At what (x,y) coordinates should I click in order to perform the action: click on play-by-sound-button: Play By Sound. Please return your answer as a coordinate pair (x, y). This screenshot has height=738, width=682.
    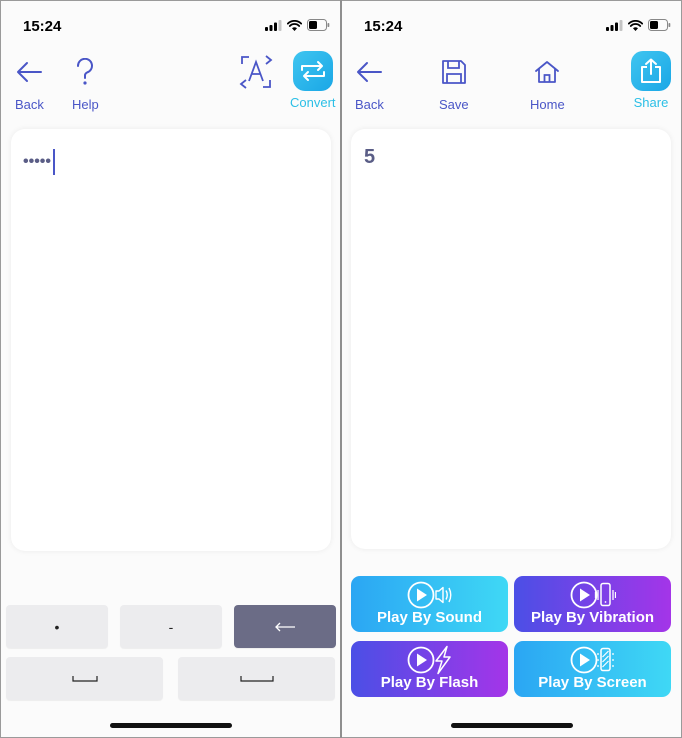
    Looking at the image, I should click on (429, 604).